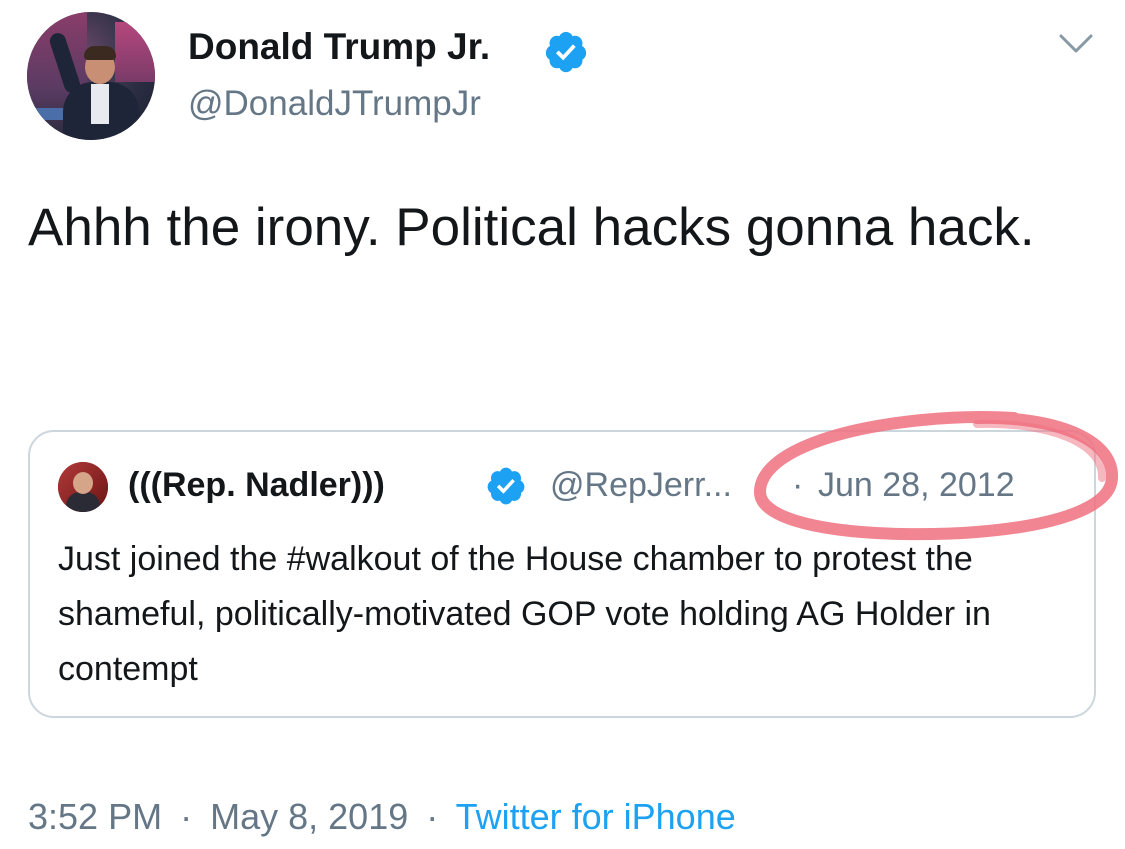 Image resolution: width=1125 pixels, height=849 pixels. I want to click on quoted-avatar-body, so click(83, 502).